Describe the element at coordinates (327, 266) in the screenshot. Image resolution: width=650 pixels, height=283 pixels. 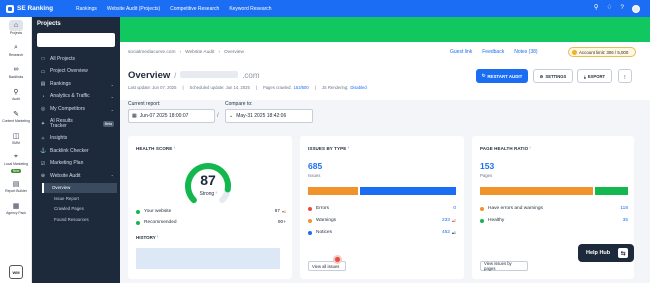
I see `view-all-issues-button: View all issues` at that location.